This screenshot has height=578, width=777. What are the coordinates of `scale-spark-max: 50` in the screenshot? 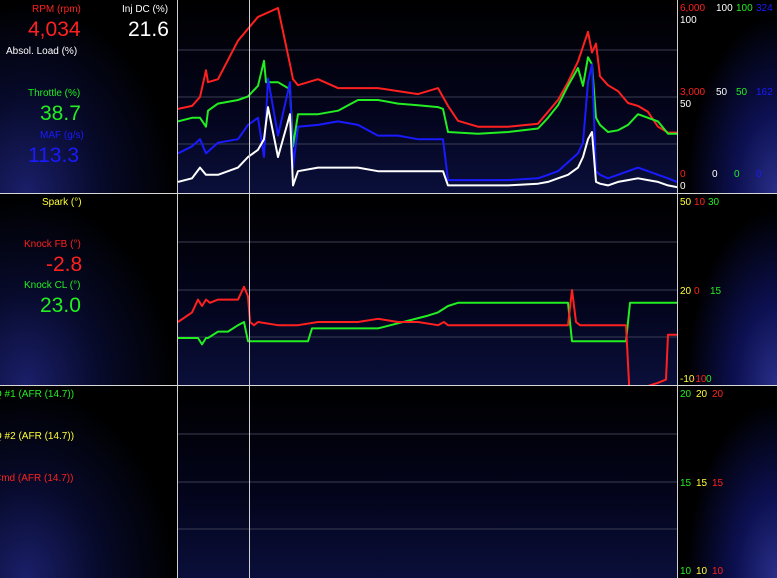 It's located at (686, 202).